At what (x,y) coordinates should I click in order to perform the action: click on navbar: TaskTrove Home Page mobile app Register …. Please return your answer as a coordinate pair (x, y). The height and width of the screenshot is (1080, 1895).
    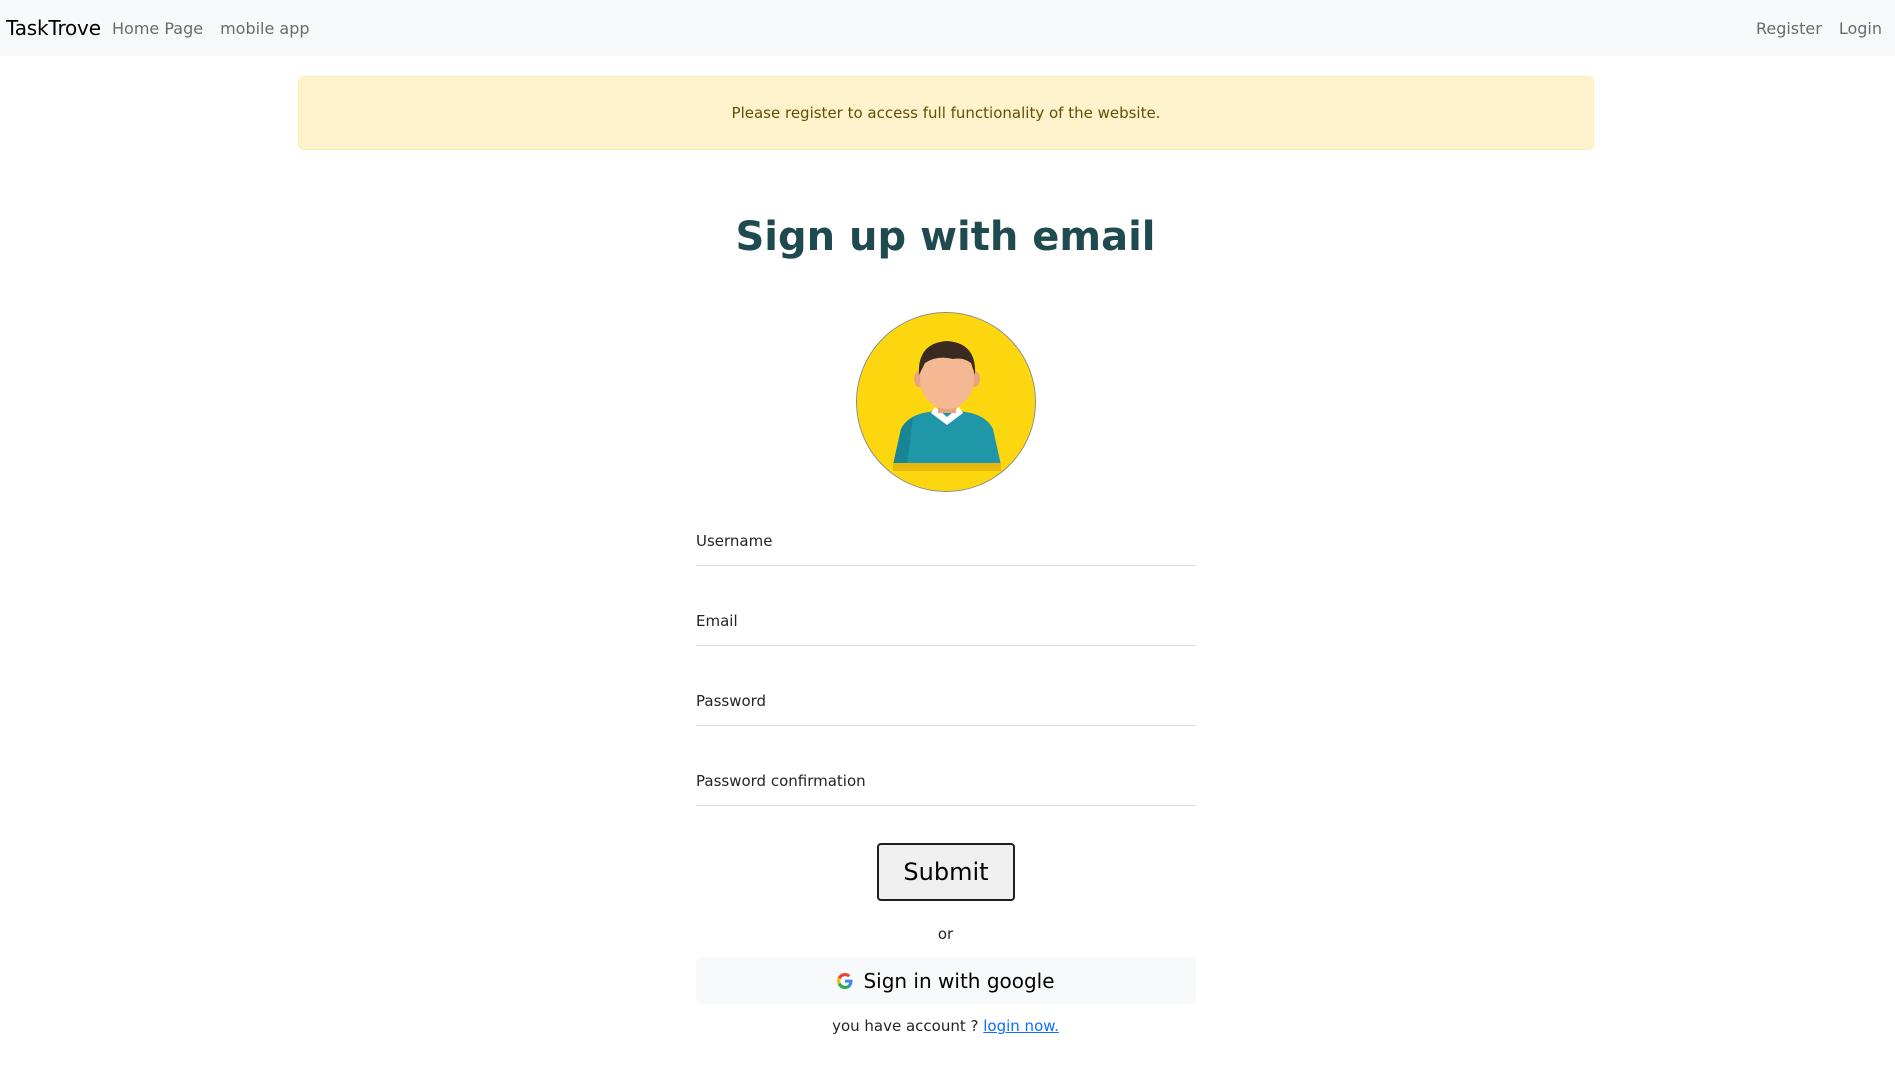
    Looking at the image, I should click on (947, 28).